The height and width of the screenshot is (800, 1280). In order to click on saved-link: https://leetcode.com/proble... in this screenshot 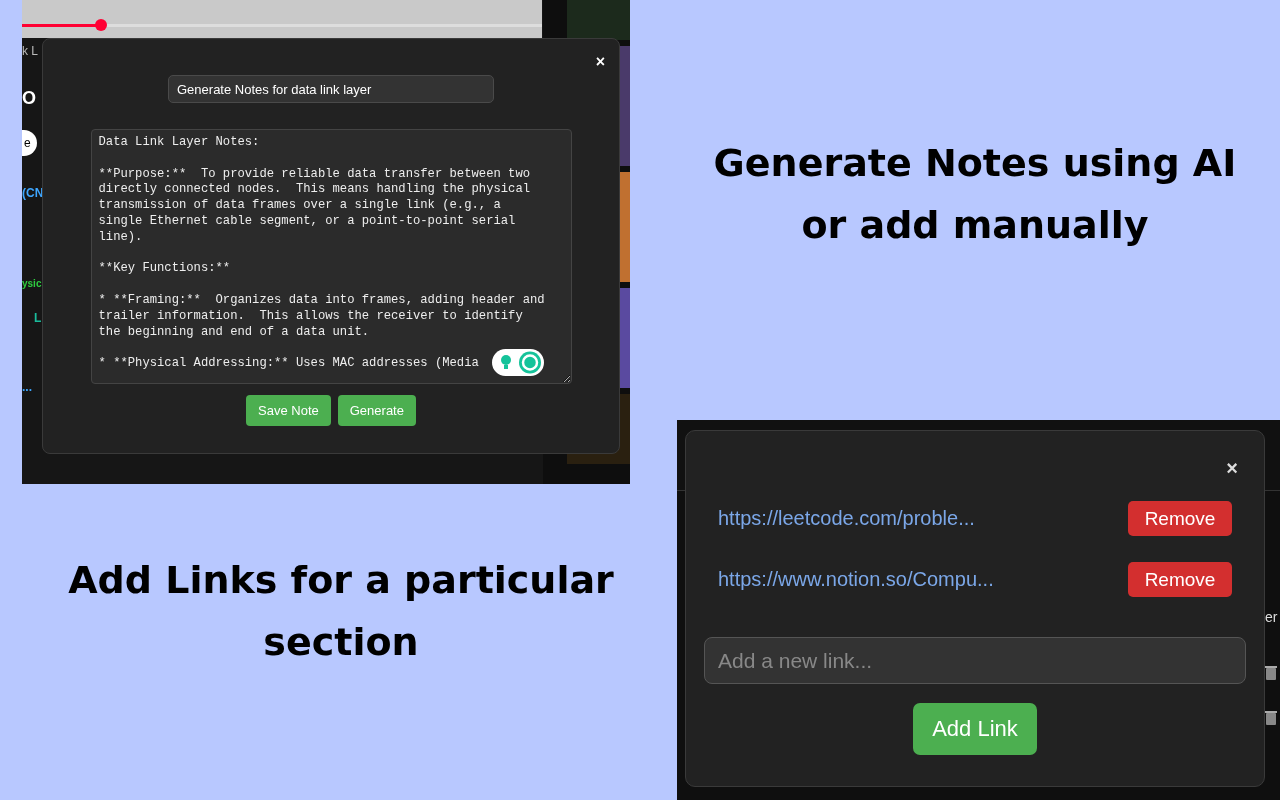, I will do `click(846, 518)`.